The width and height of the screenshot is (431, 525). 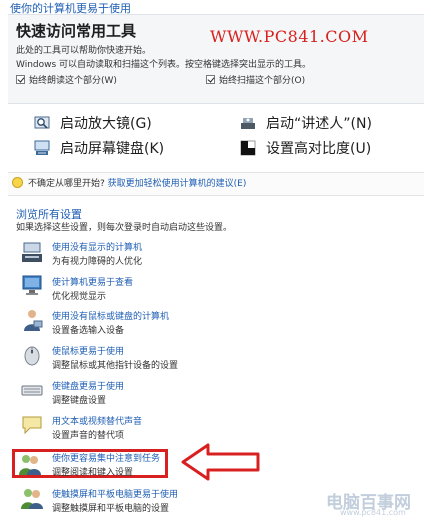 What do you see at coordinates (220, 462) in the screenshot?
I see `pointer-arrow-icon` at bounding box center [220, 462].